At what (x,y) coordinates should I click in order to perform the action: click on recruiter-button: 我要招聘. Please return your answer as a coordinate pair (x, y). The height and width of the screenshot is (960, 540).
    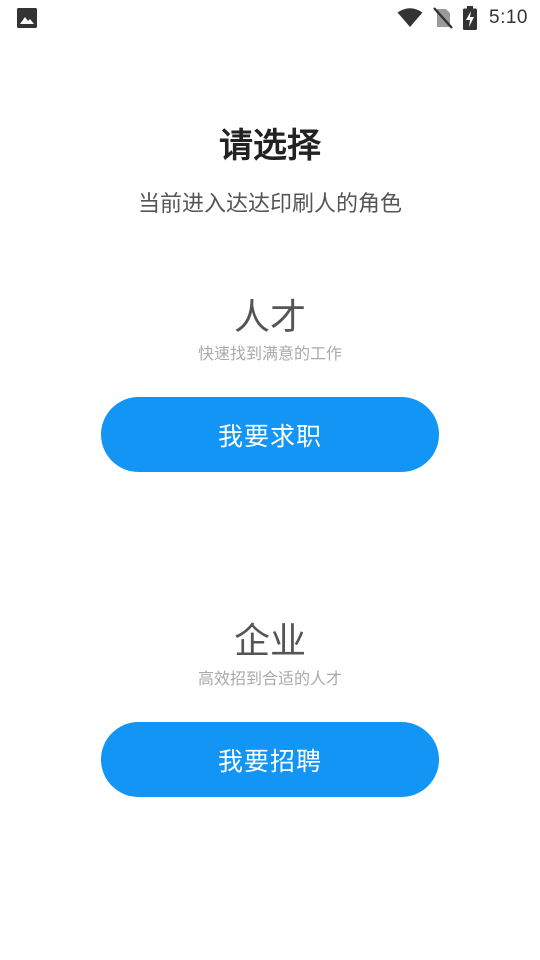
    Looking at the image, I should click on (270, 759).